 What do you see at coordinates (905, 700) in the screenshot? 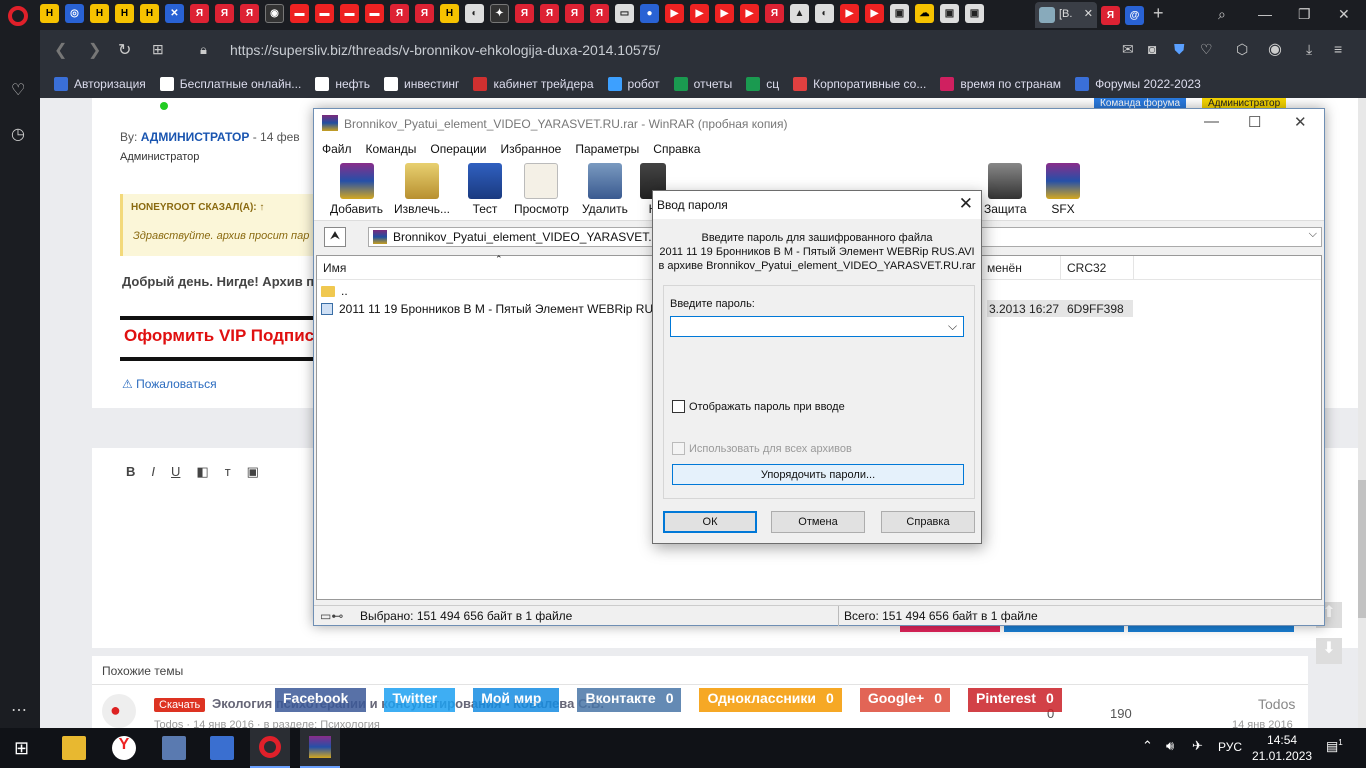
I see `share-button: Google+ 0` at bounding box center [905, 700].